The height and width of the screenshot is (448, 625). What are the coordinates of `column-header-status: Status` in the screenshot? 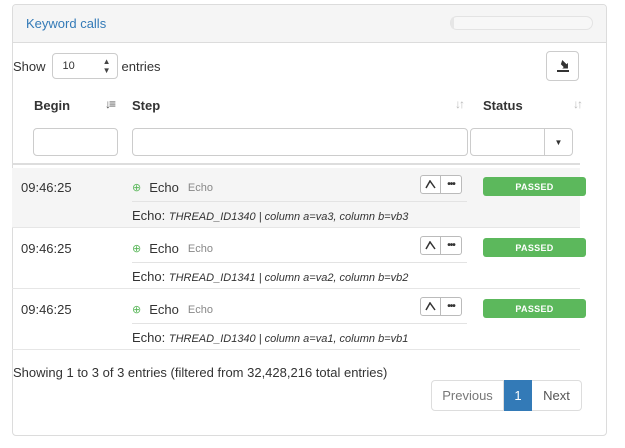 It's located at (503, 105).